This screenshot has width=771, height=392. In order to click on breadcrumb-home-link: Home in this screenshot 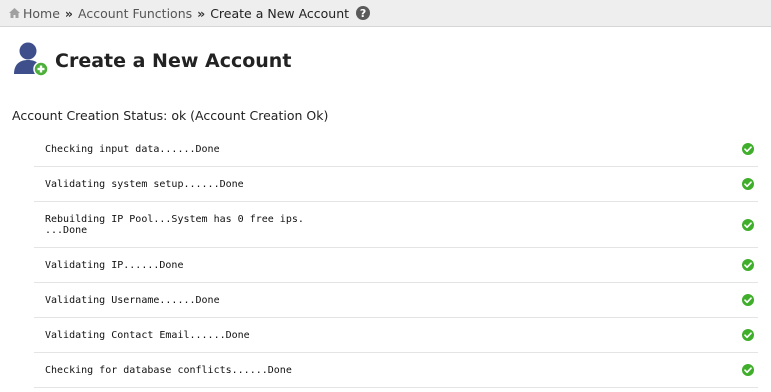, I will do `click(41, 13)`.